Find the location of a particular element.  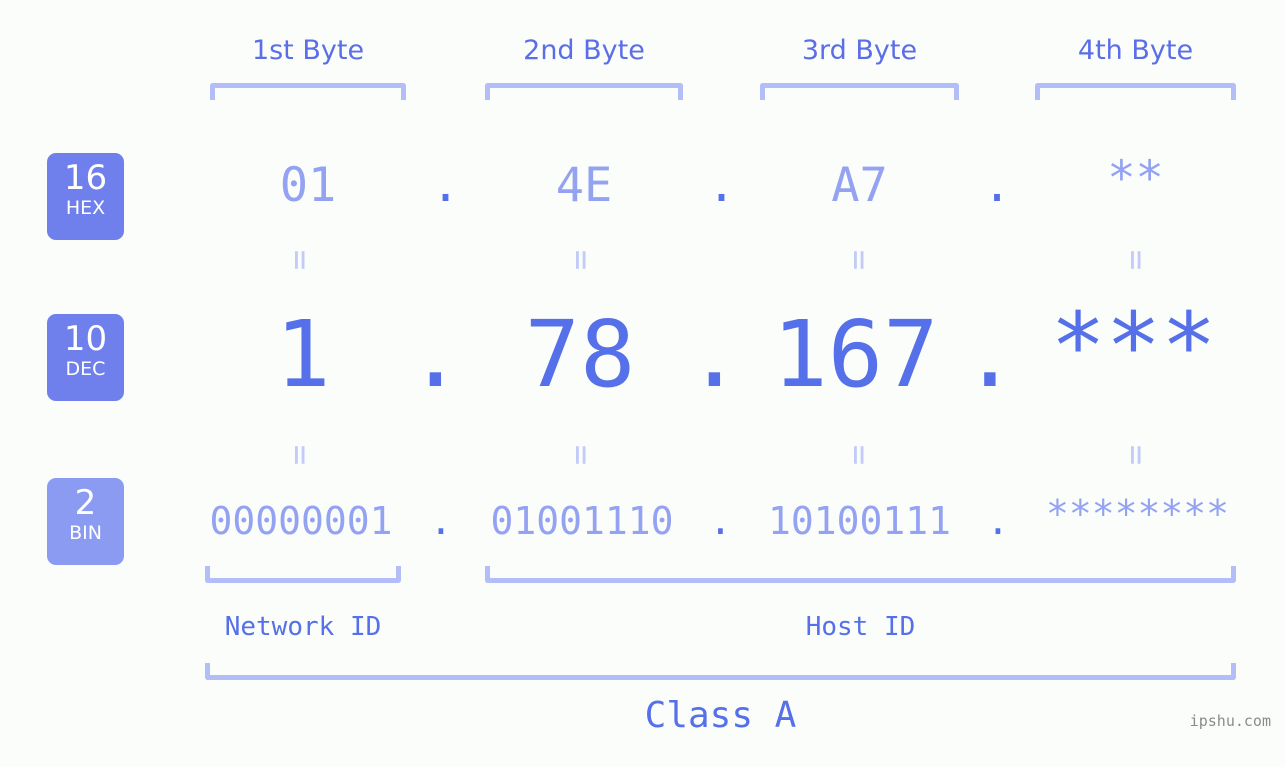

hex-byte-4: ** is located at coordinates (1135, 178).